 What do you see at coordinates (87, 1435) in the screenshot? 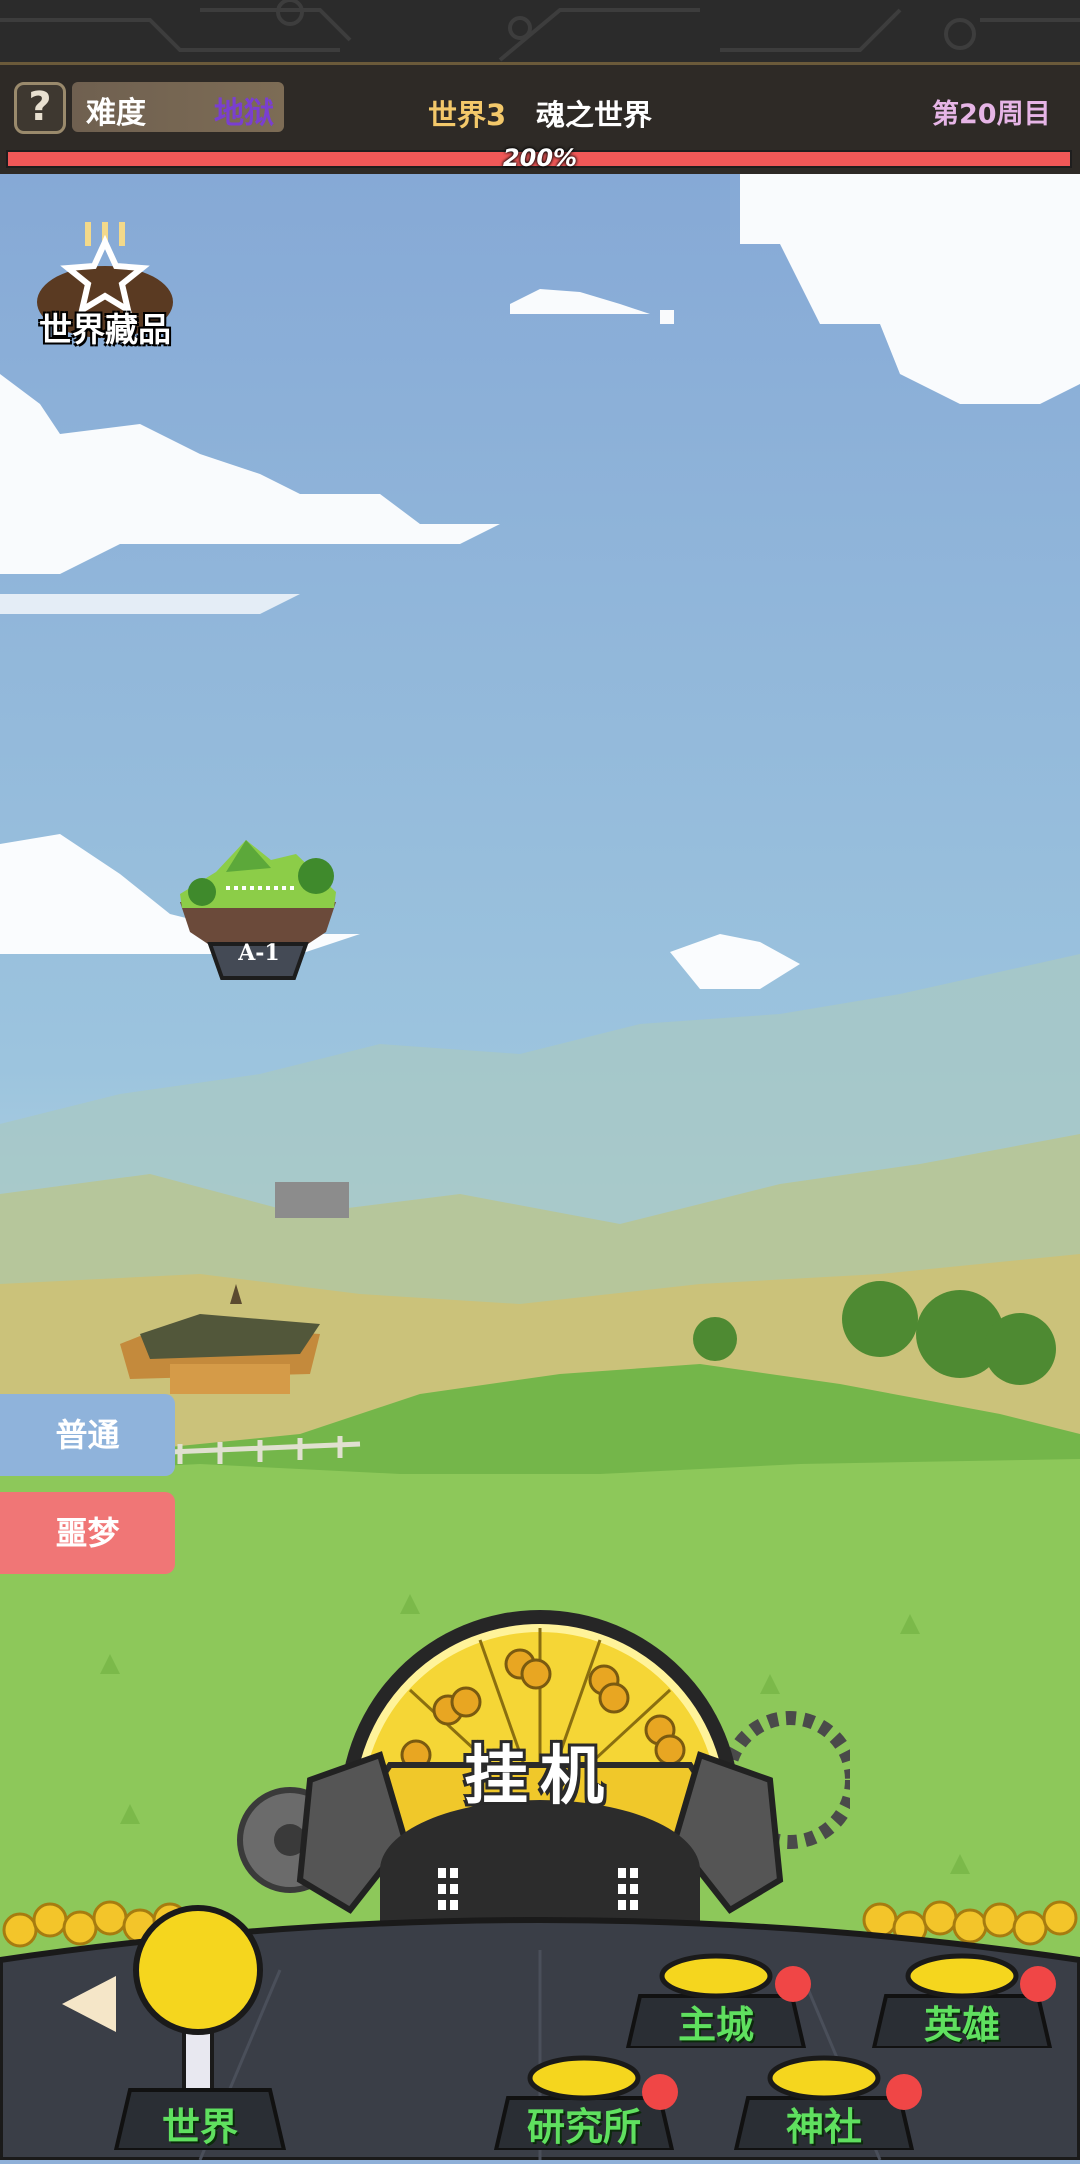
I see `mode-normal-button: 普通` at bounding box center [87, 1435].